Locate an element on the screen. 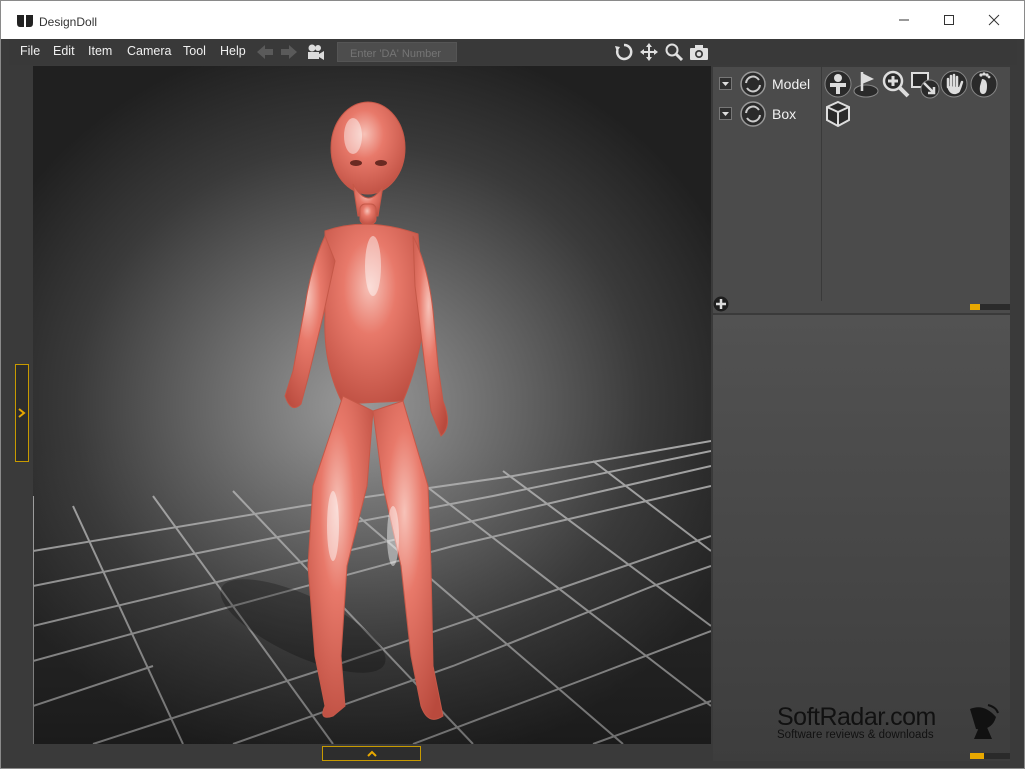  minimize-button is located at coordinates (904, 20).